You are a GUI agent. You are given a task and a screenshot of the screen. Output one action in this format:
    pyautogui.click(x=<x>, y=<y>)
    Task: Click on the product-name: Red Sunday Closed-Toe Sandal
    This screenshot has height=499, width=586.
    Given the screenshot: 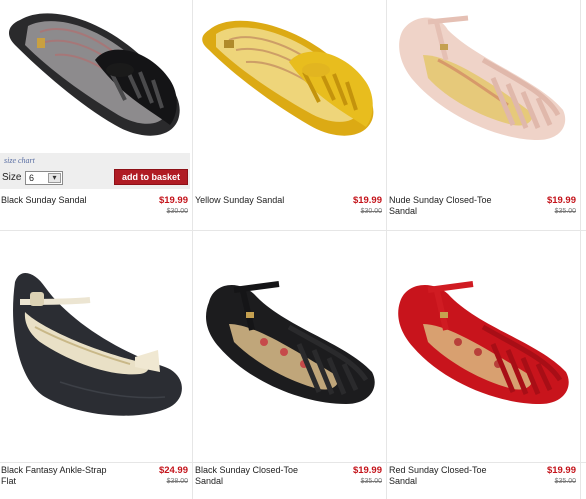 What is the action you would take?
    pyautogui.click(x=449, y=476)
    